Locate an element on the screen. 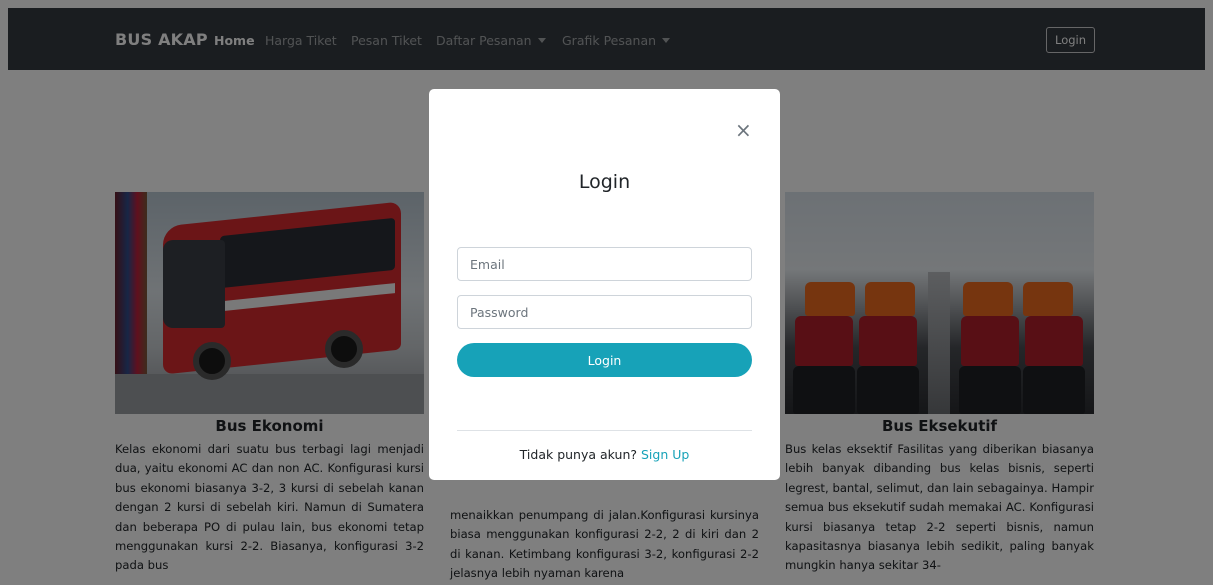  signup-prompt: Tidak punya akun? Sign Up is located at coordinates (604, 454).